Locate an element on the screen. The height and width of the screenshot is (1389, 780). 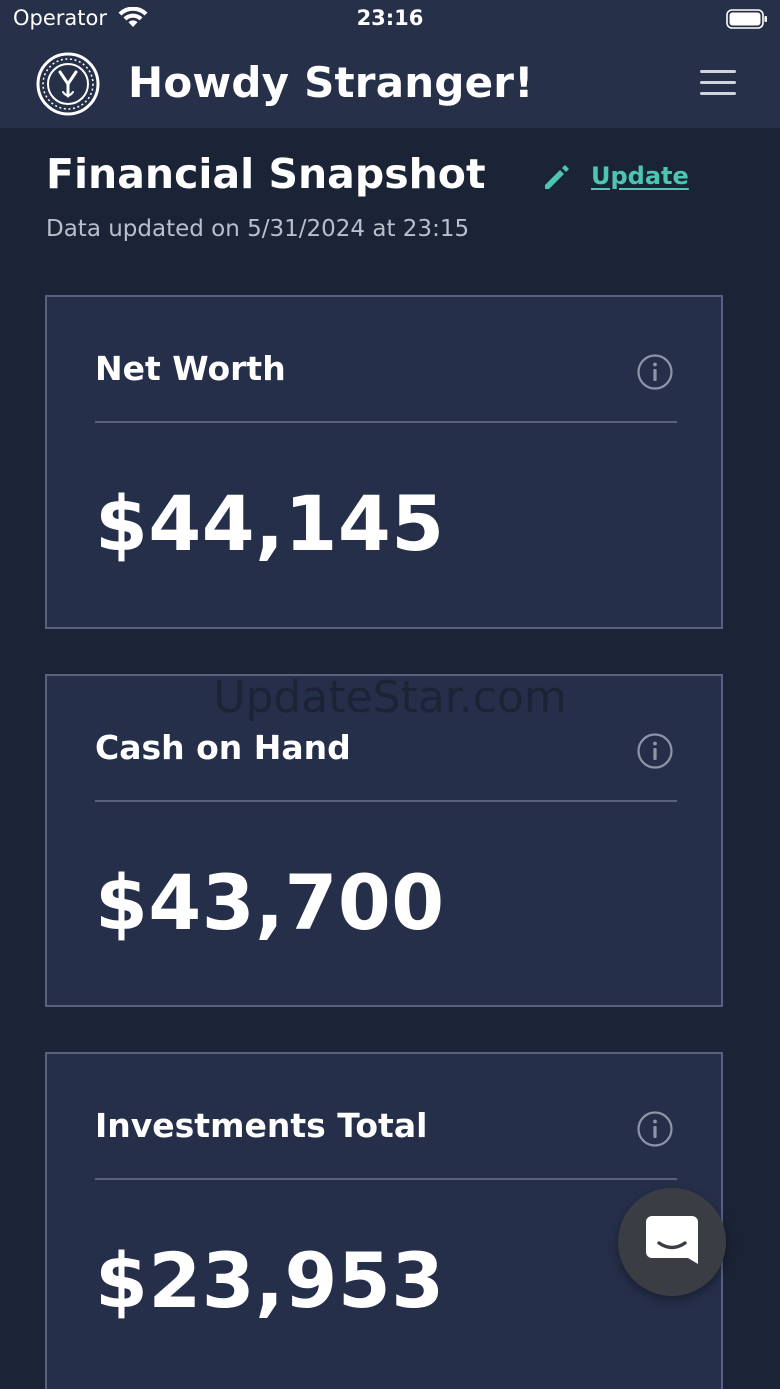
card-value: $23,953 is located at coordinates (270, 1280).